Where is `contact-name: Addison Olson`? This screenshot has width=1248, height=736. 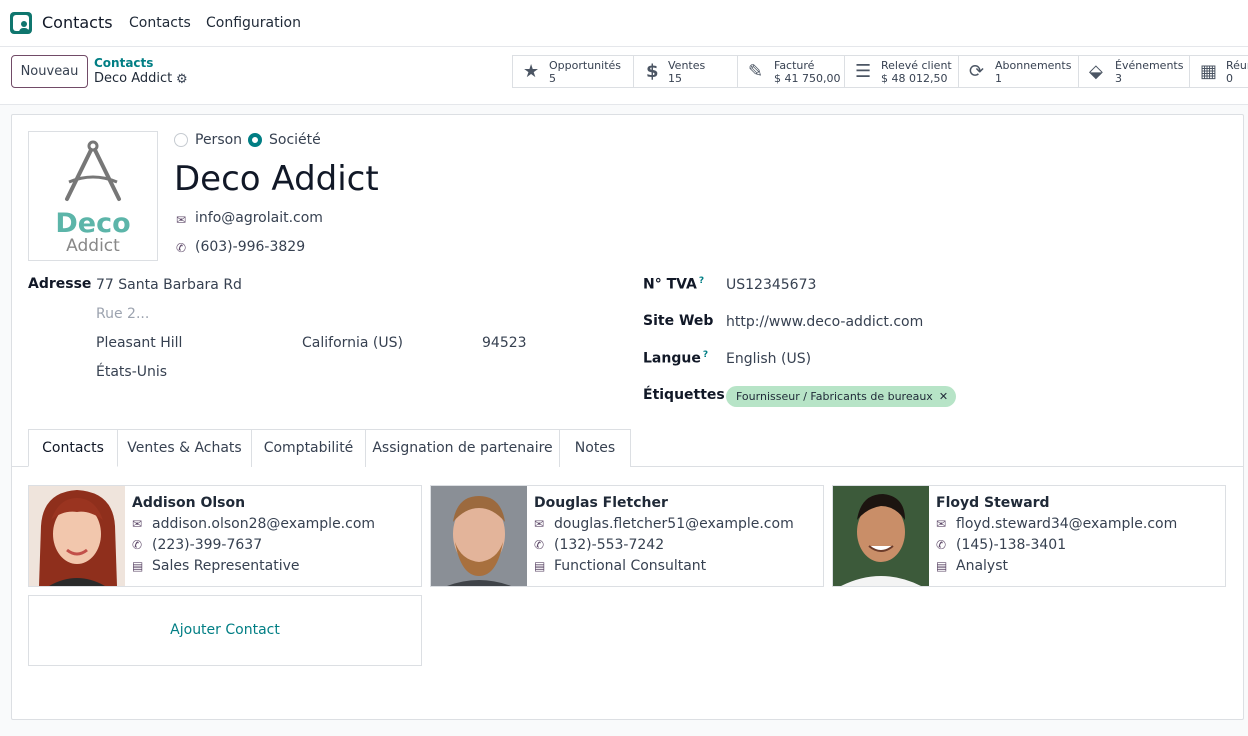
contact-name: Addison Olson is located at coordinates (189, 503).